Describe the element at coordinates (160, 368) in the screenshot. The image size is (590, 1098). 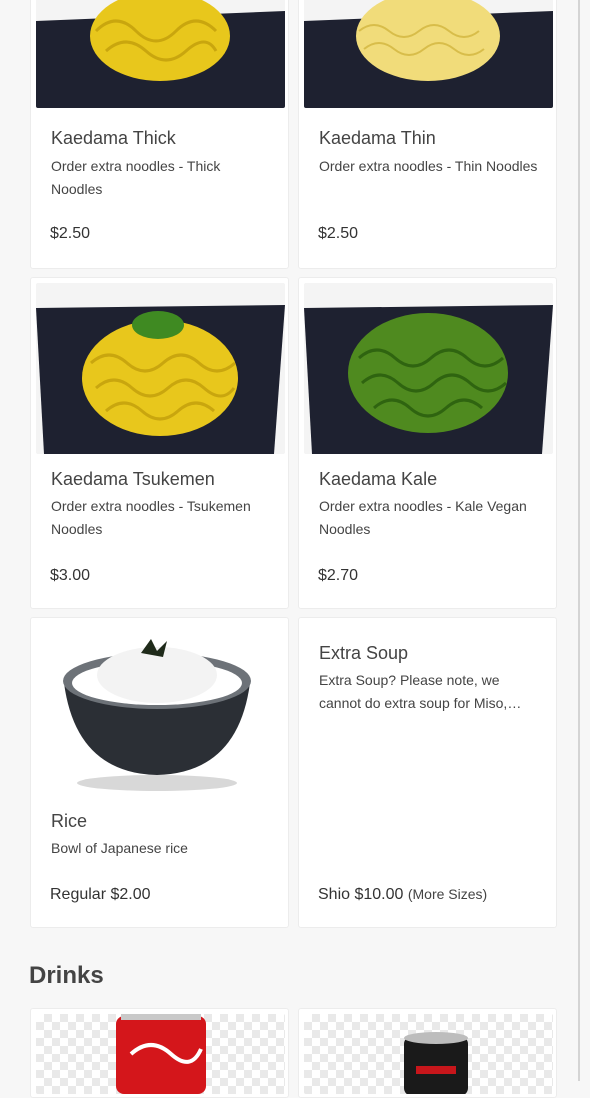
I see `kaedama-tsukemen-image` at that location.